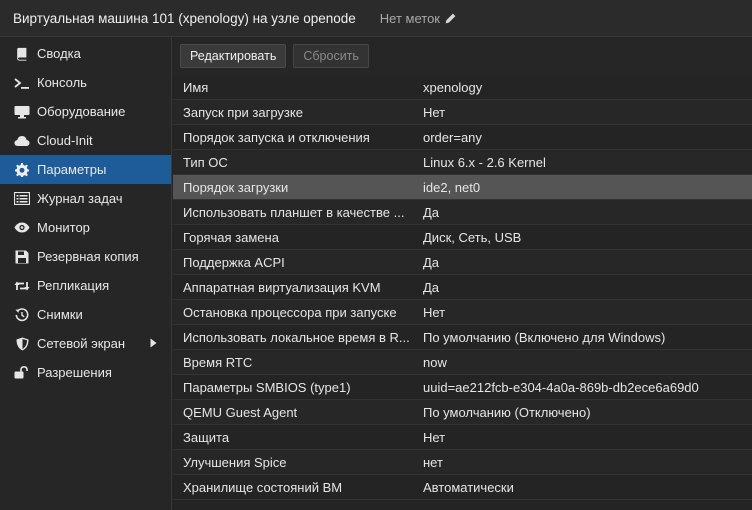  I want to click on option-value: нет, so click(433, 462).